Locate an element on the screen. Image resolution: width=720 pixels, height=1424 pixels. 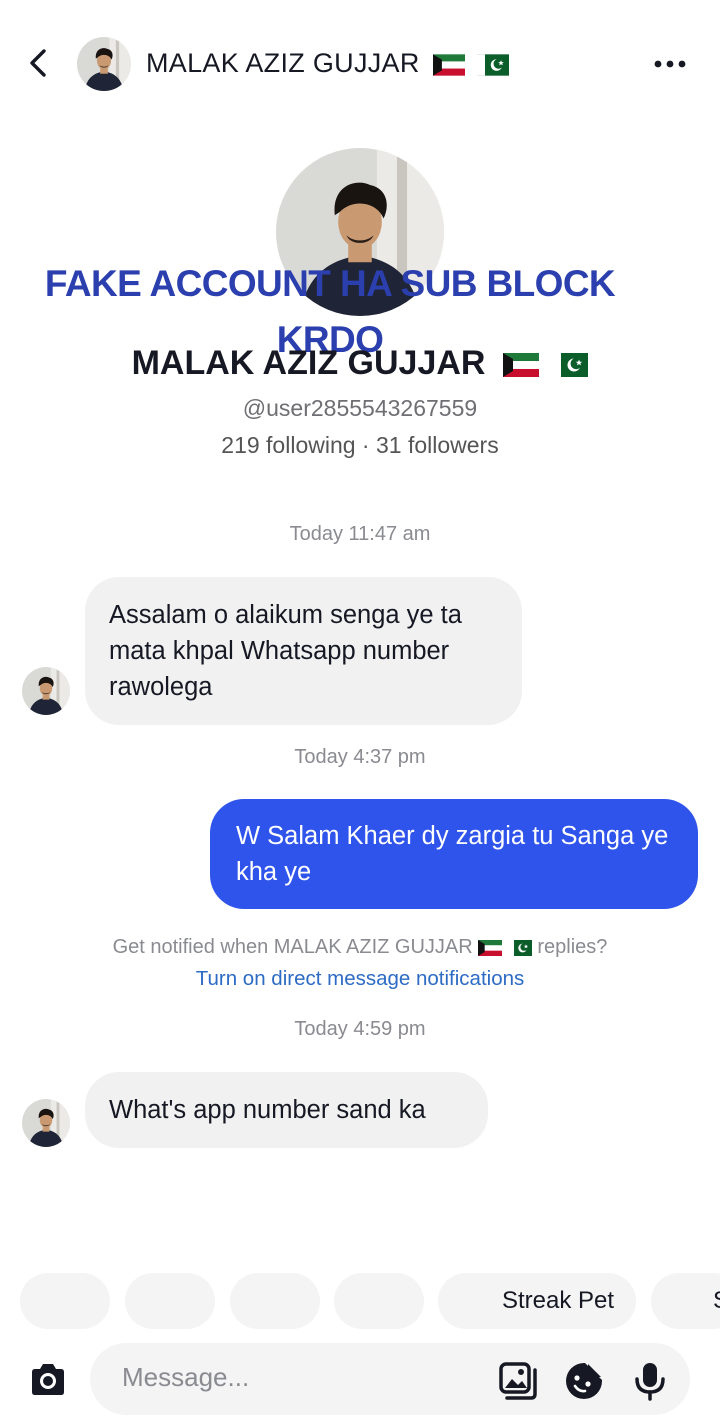
profile-name: MALAK AZIZ GUJJAR is located at coordinates (360, 363).